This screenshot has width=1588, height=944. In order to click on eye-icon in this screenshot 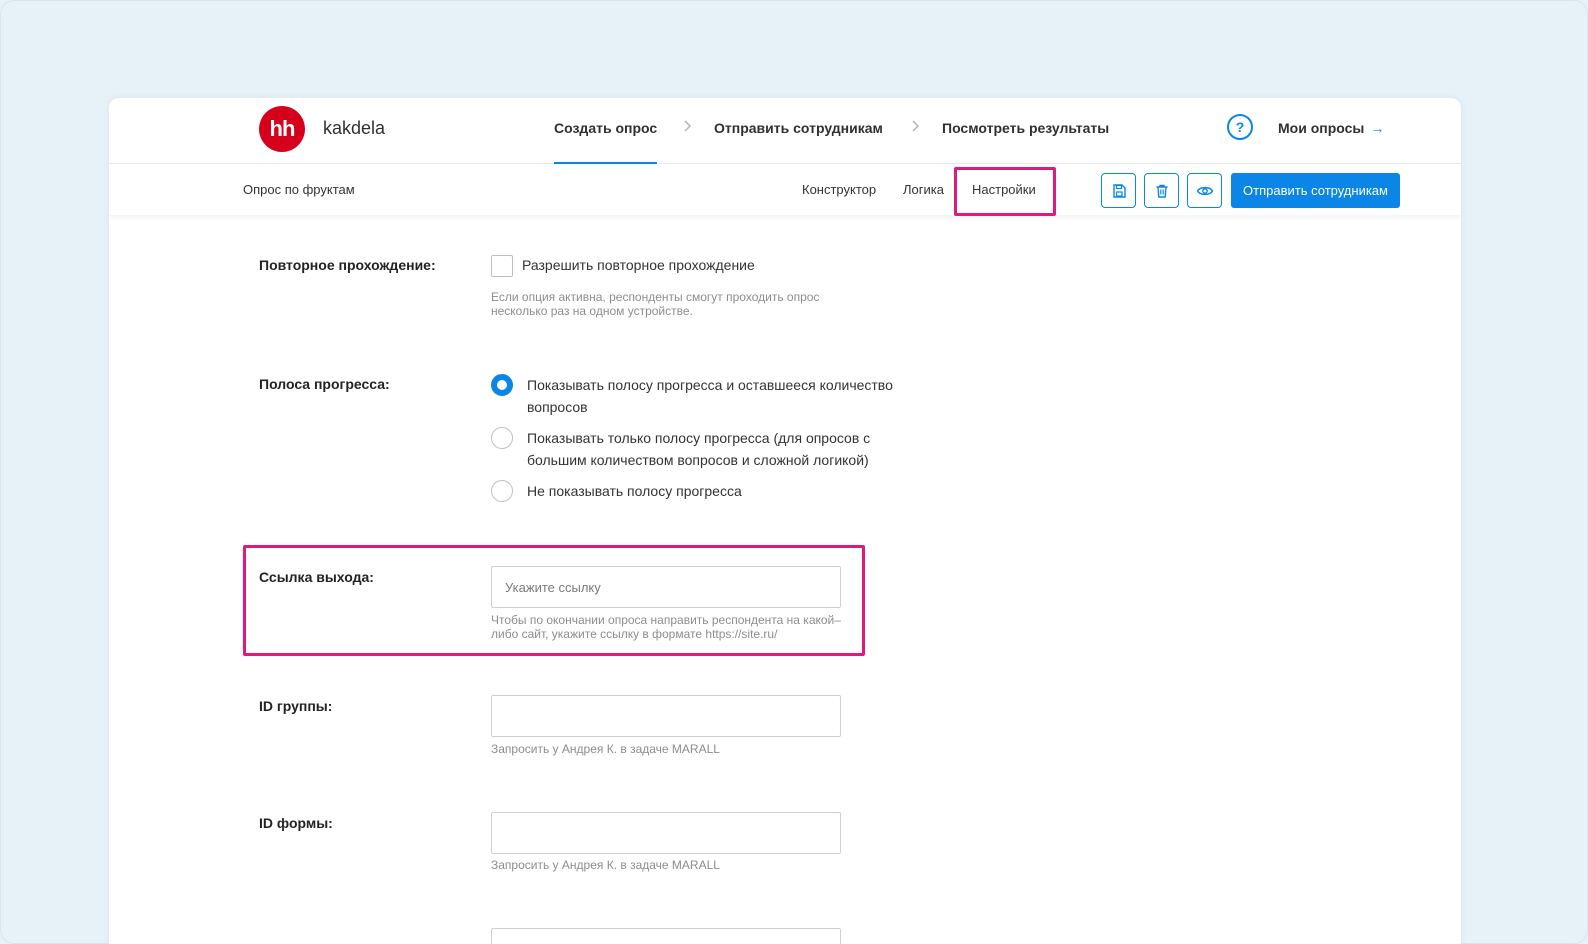, I will do `click(1204, 190)`.